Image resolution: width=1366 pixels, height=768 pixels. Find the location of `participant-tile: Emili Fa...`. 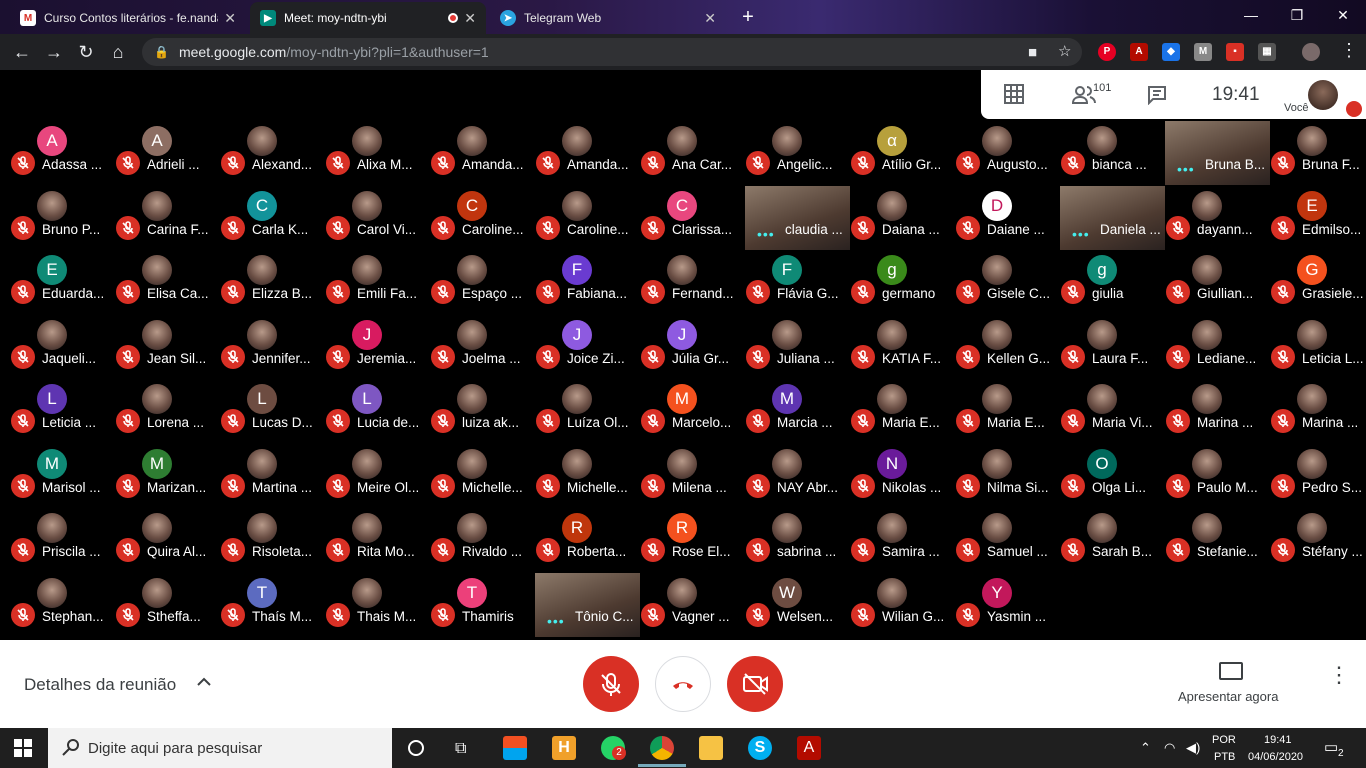

participant-tile: Emili Fa... is located at coordinates (377, 282).